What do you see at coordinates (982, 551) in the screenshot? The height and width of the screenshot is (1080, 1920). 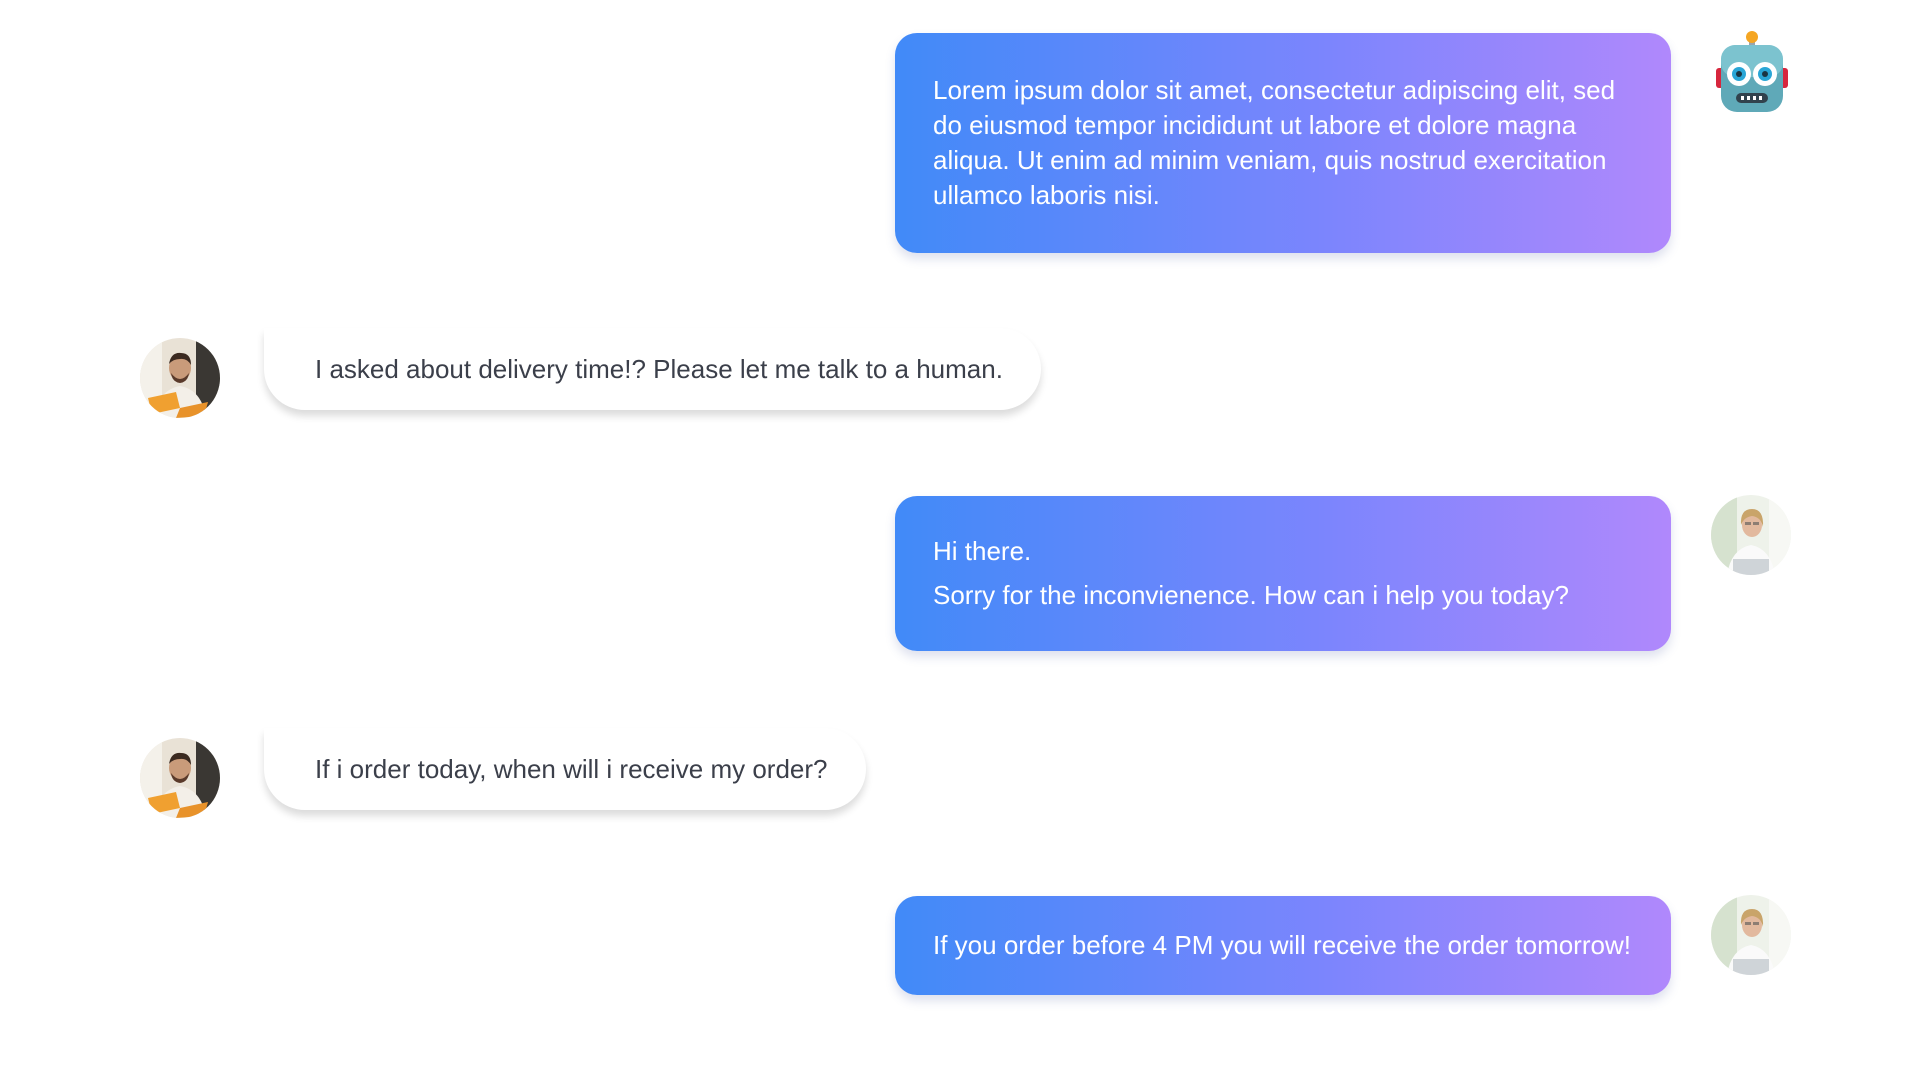 I see `message-text-line: Hi there.` at bounding box center [982, 551].